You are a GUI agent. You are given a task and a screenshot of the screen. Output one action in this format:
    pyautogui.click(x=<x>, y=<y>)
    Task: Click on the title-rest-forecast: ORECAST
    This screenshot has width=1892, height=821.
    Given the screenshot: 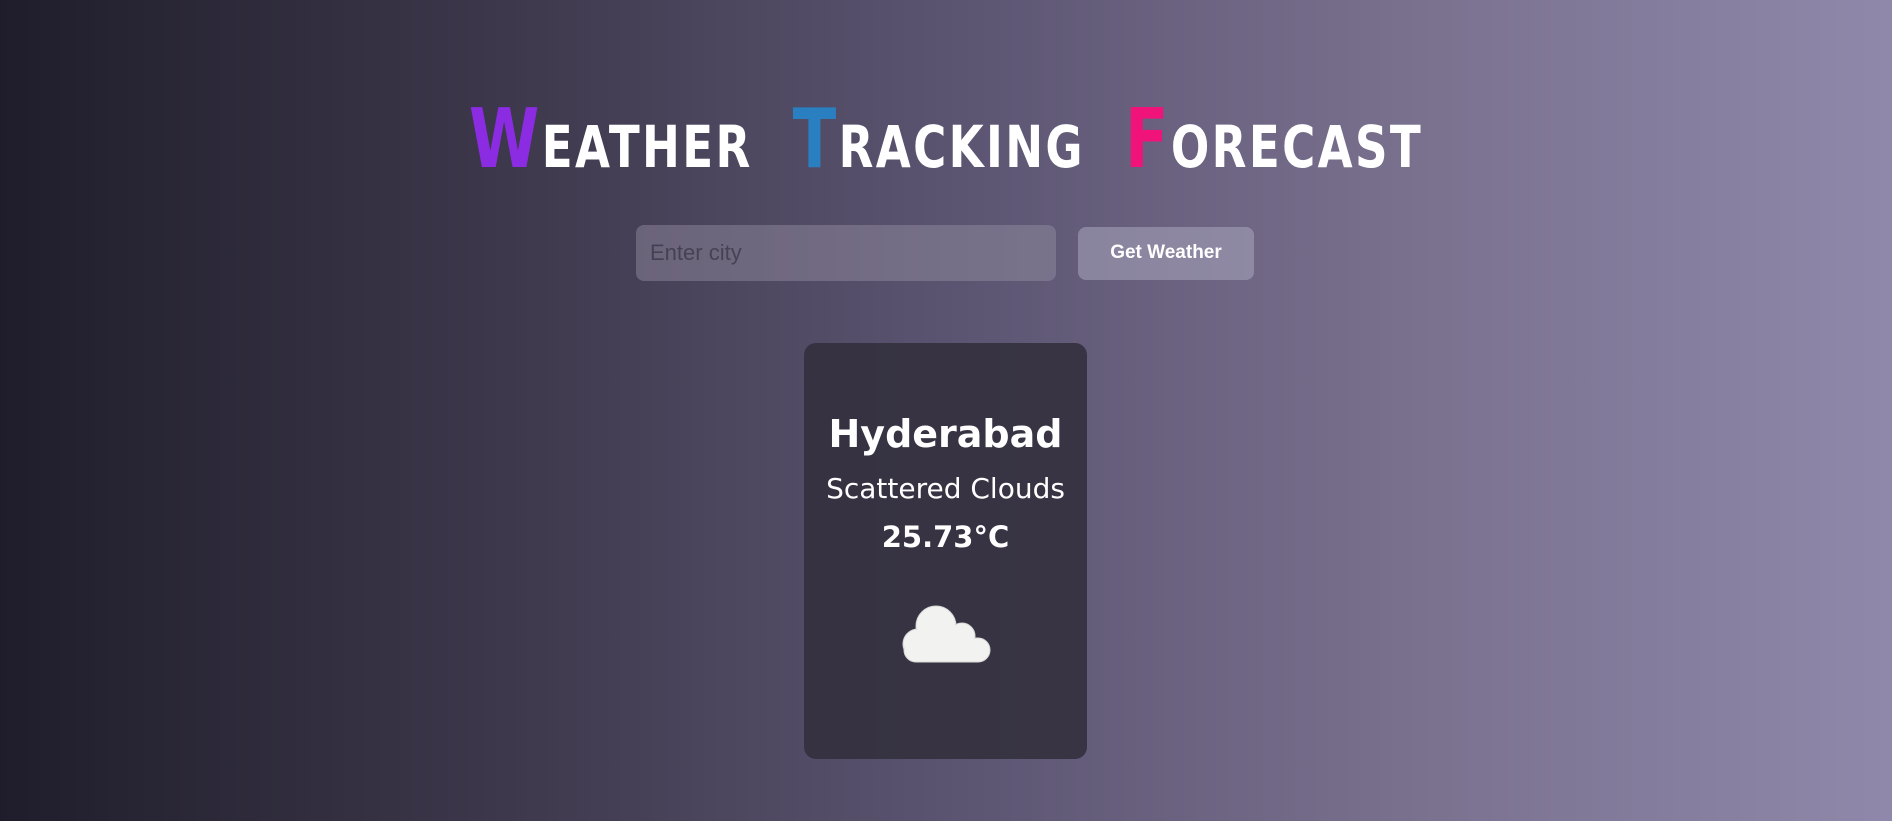 What is the action you would take?
    pyautogui.click(x=1297, y=146)
    